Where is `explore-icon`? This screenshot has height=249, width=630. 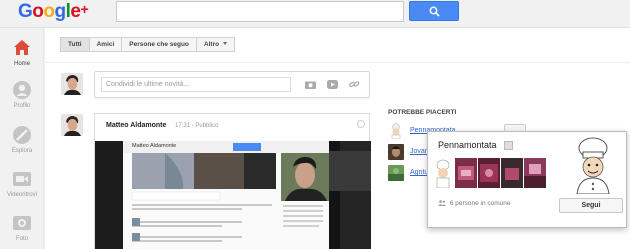 explore-icon is located at coordinates (22, 135).